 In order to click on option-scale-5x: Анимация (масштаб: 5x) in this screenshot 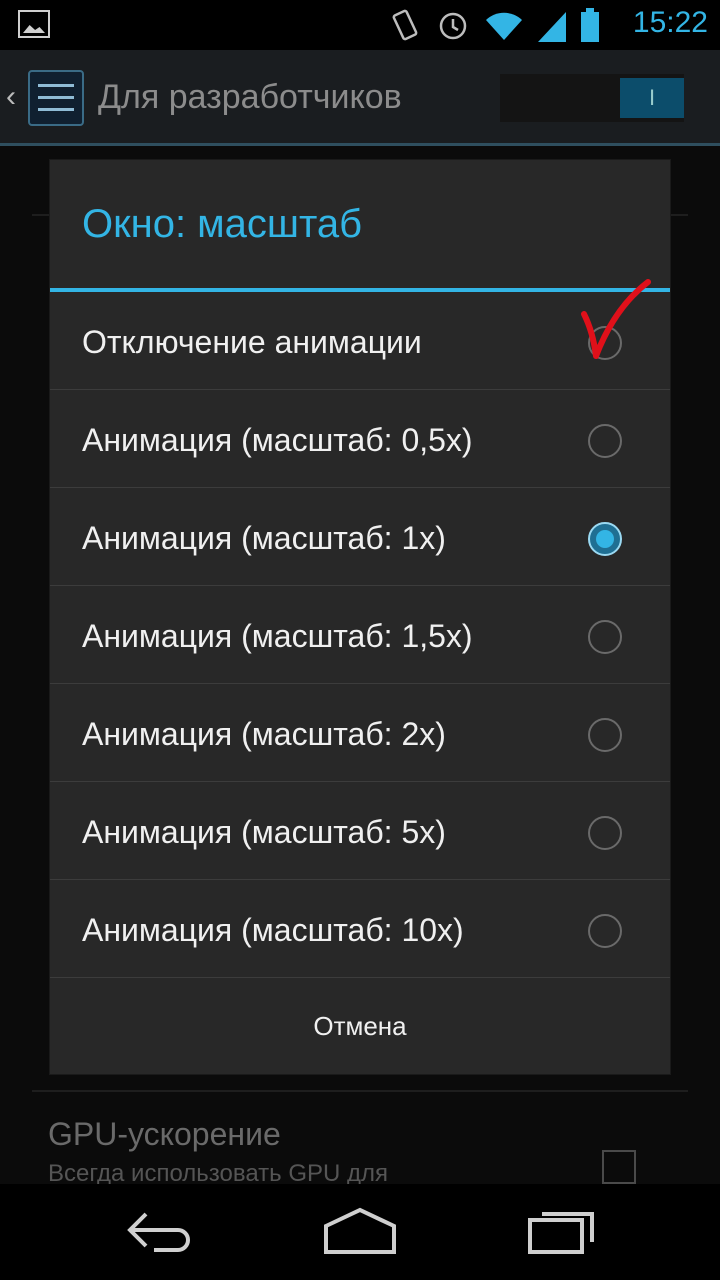, I will do `click(360, 831)`.